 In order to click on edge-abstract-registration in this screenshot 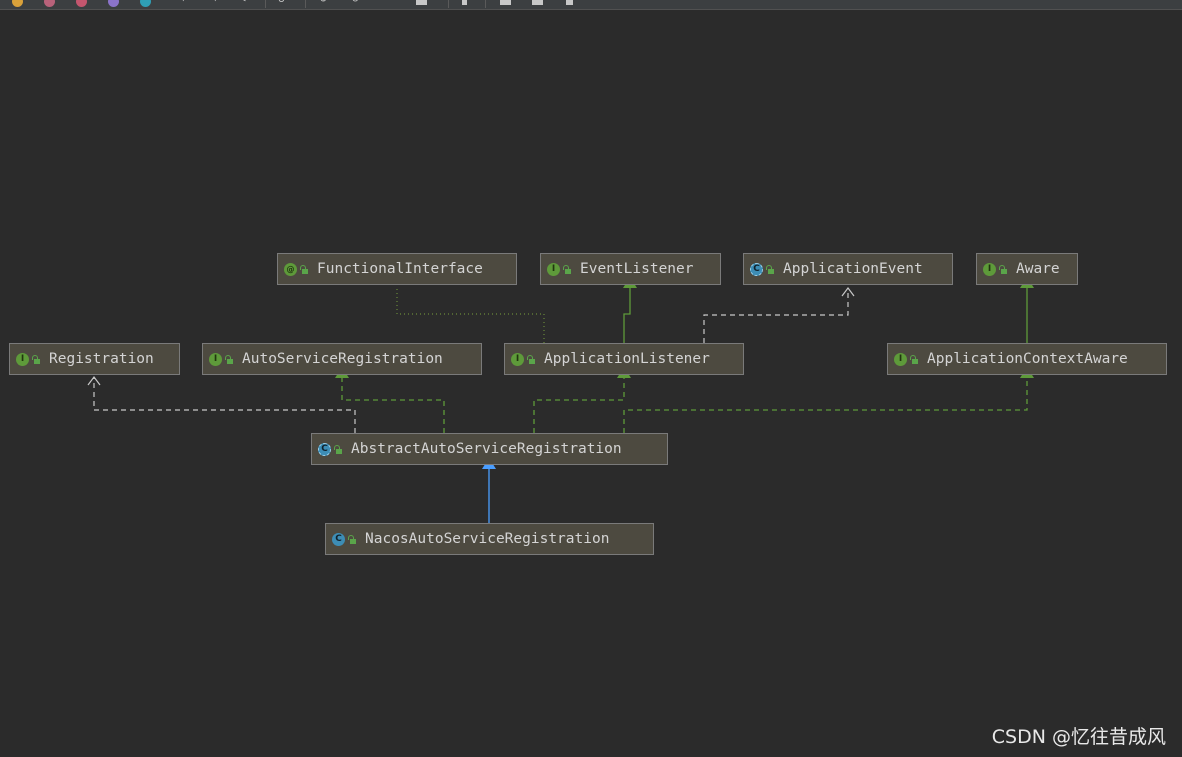, I will do `click(221, 404)`.